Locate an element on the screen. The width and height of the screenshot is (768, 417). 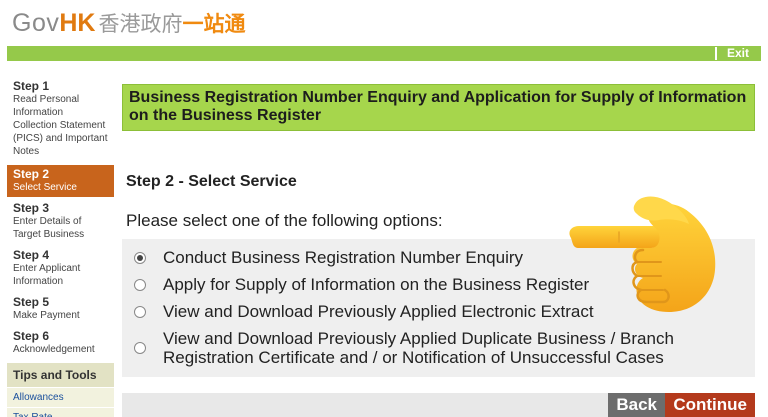
section-title: Step 2 - Select Service is located at coordinates (211, 181).